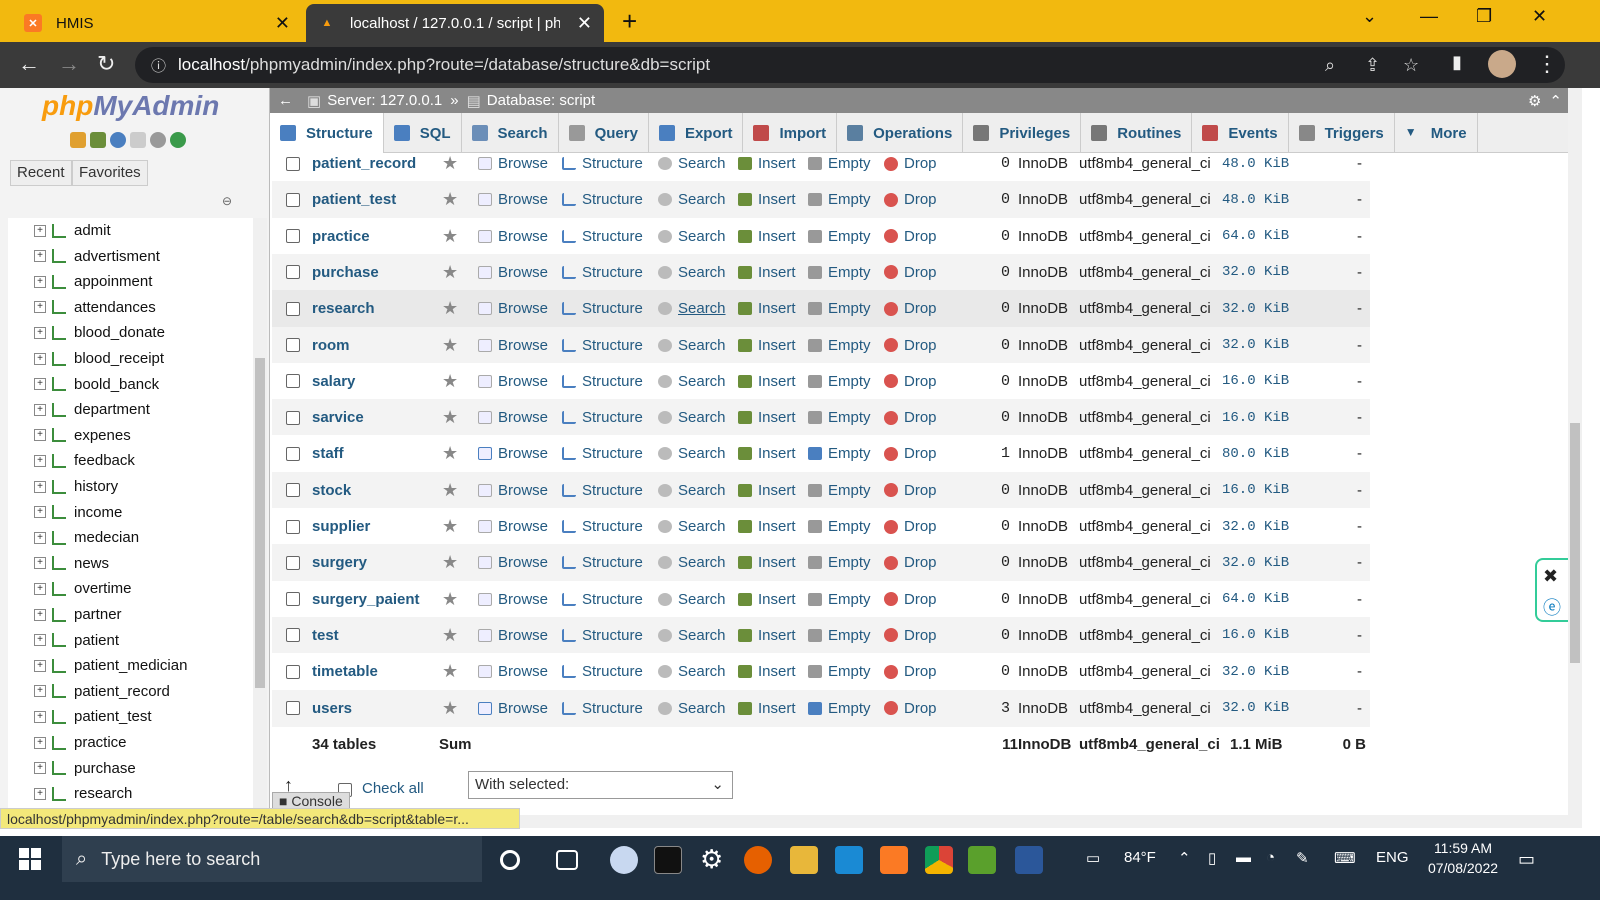 The width and height of the screenshot is (1600, 900). I want to click on tree-item: + partner, so click(78, 614).